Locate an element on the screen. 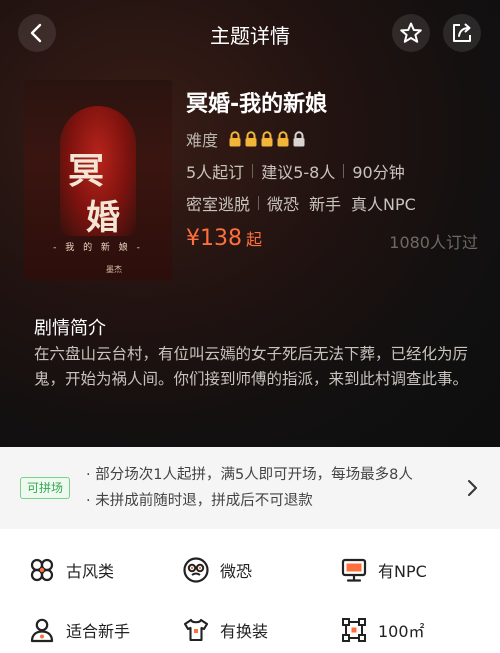 The width and height of the screenshot is (500, 653). feature-beginner: 适合新手 is located at coordinates (79, 630).